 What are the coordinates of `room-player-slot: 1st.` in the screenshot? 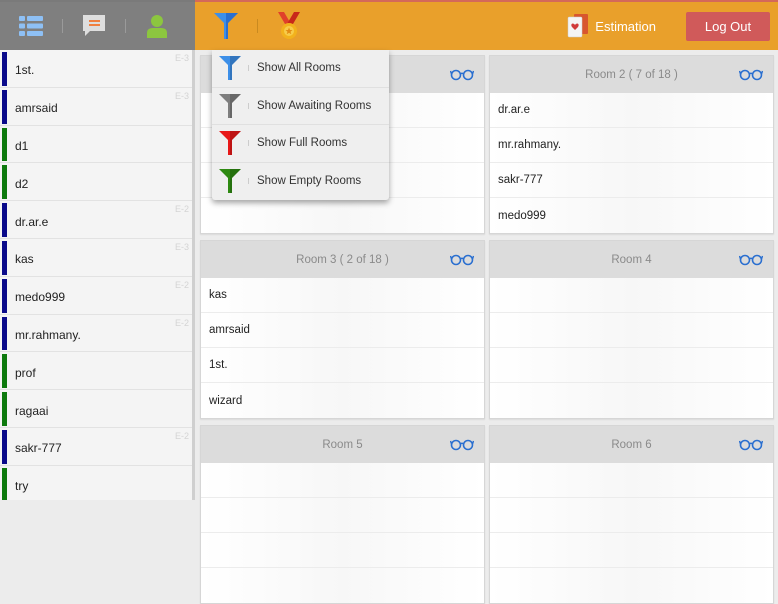 It's located at (342, 365).